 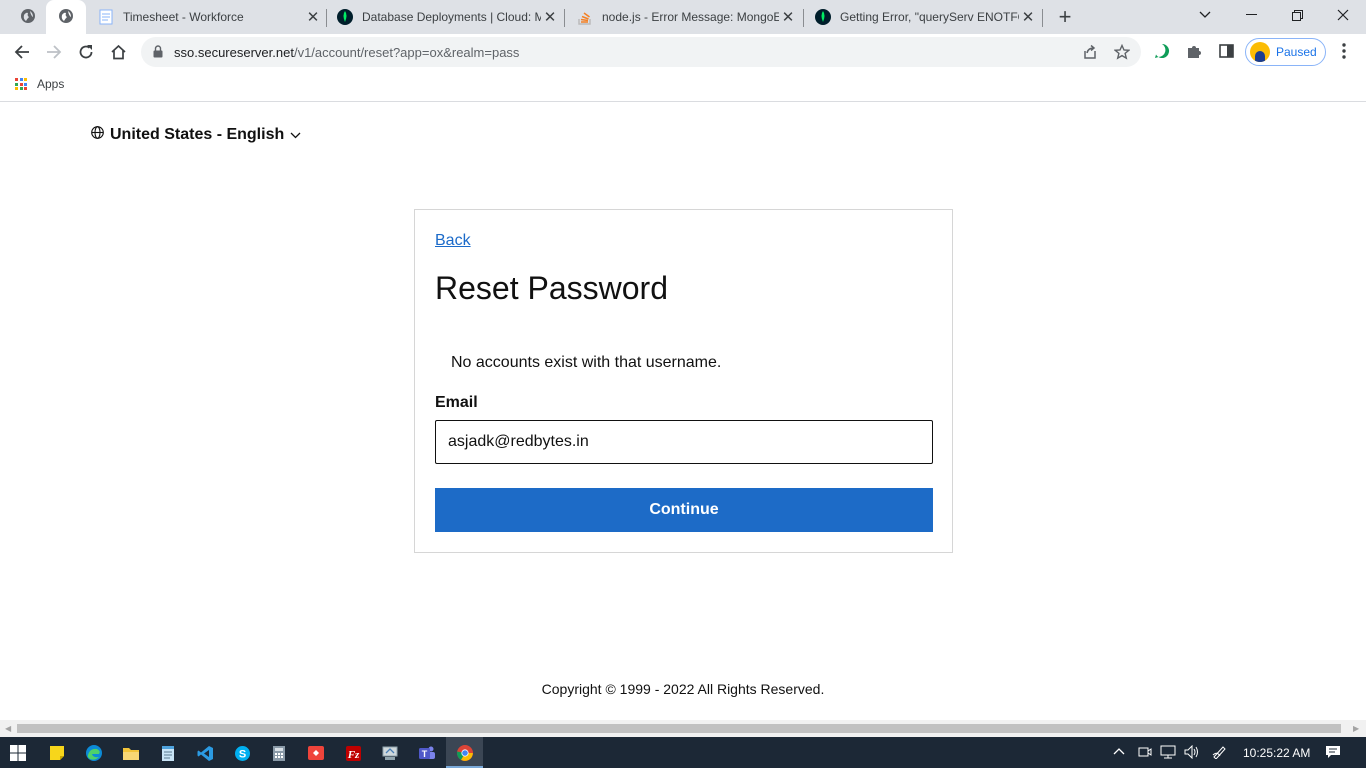 What do you see at coordinates (1168, 753) in the screenshot?
I see `network-icon` at bounding box center [1168, 753].